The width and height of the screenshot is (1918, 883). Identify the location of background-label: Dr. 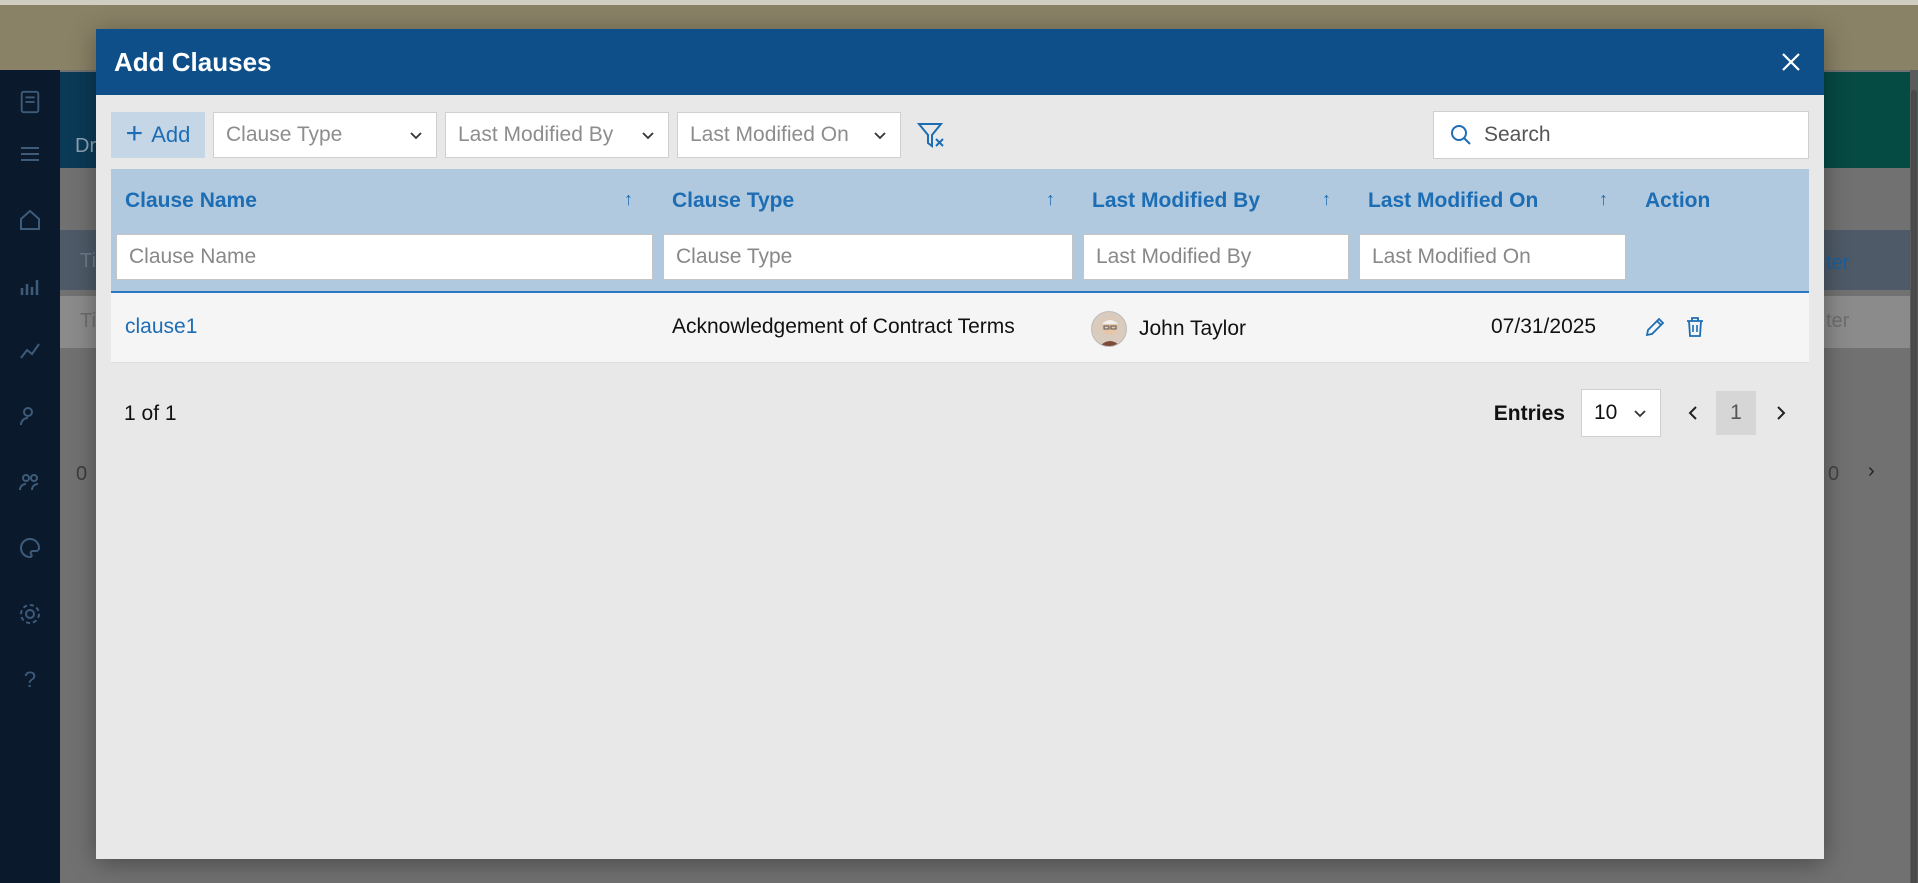
(86, 146).